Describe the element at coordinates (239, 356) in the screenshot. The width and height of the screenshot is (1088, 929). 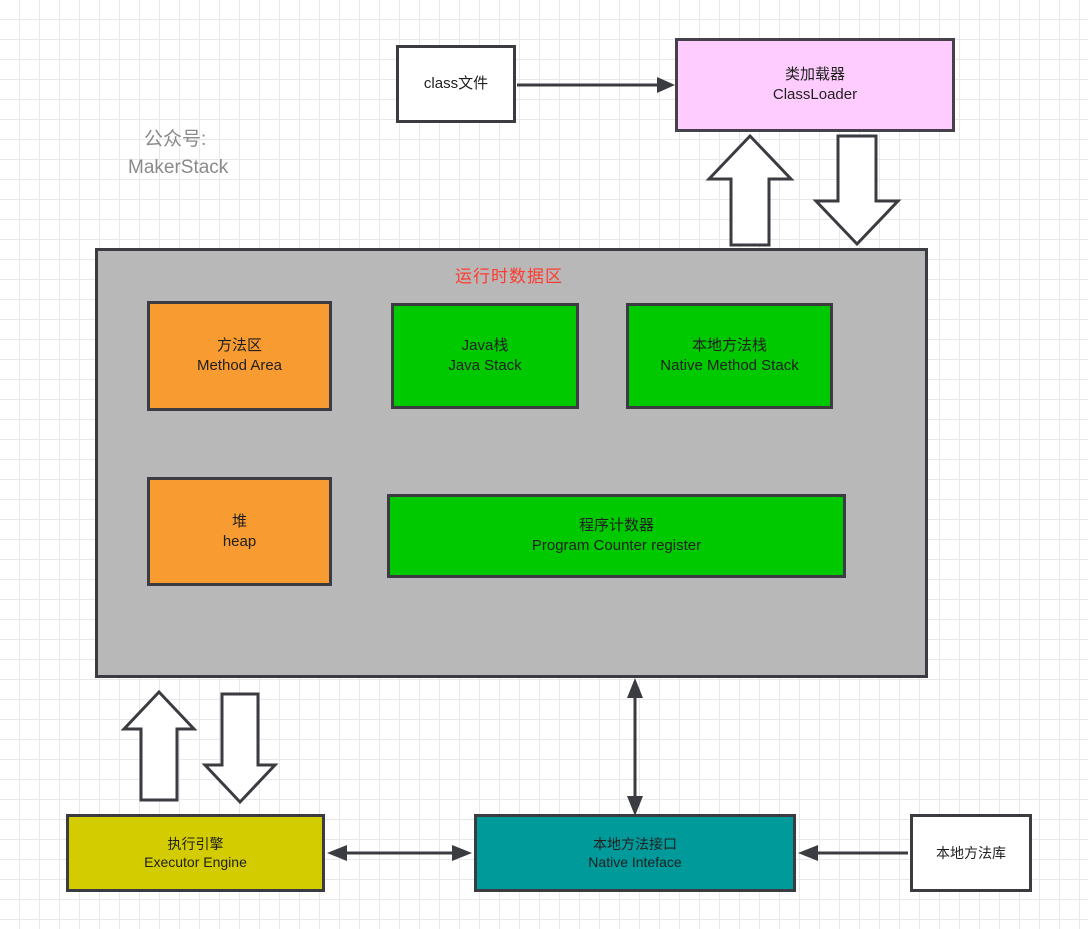
I see `node-method-area: 方法区 Method Area` at that location.